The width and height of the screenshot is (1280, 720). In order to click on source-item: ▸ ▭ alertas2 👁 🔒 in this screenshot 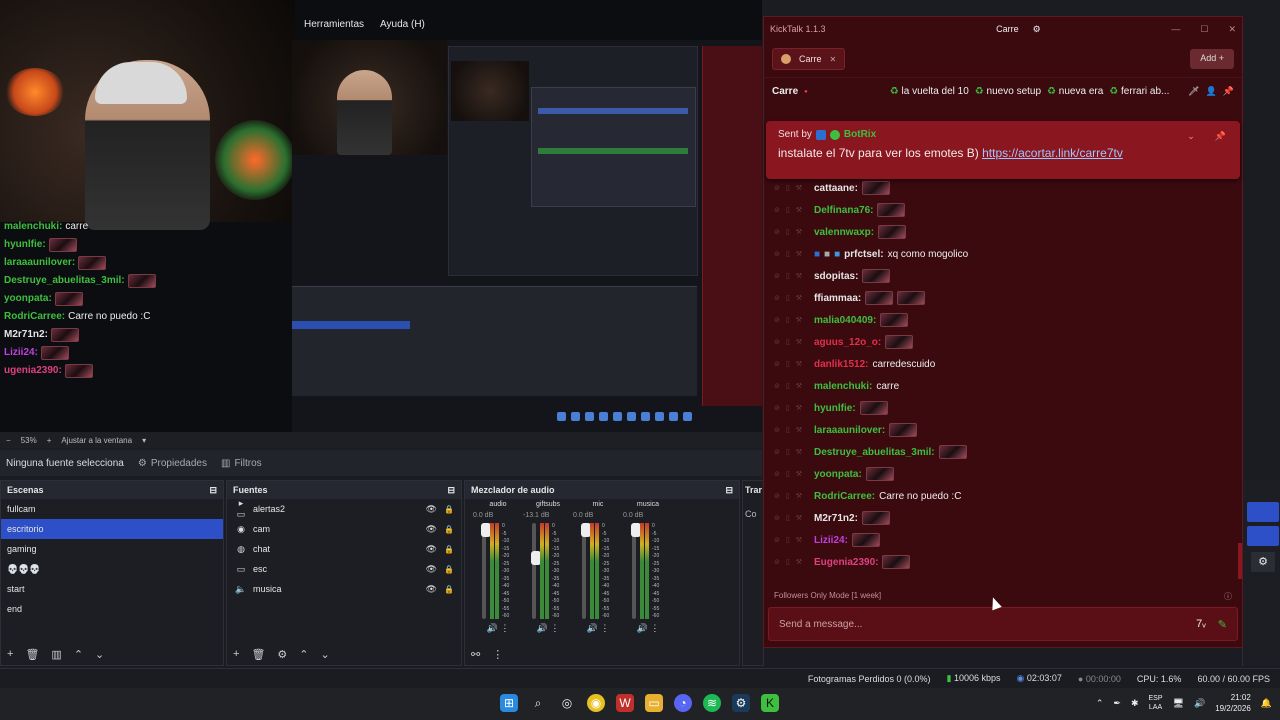, I will do `click(344, 508)`.